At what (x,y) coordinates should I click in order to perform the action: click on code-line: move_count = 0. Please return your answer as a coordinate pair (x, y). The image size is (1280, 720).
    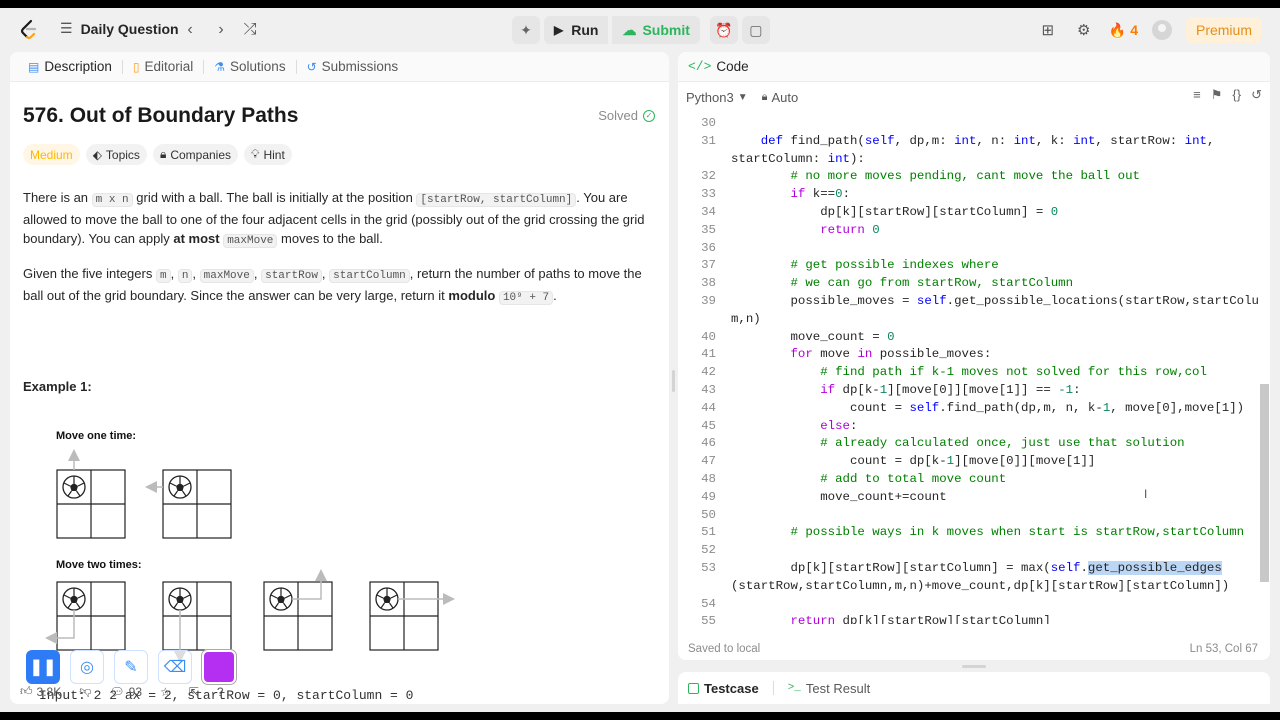
    Looking at the image, I should click on (812, 337).